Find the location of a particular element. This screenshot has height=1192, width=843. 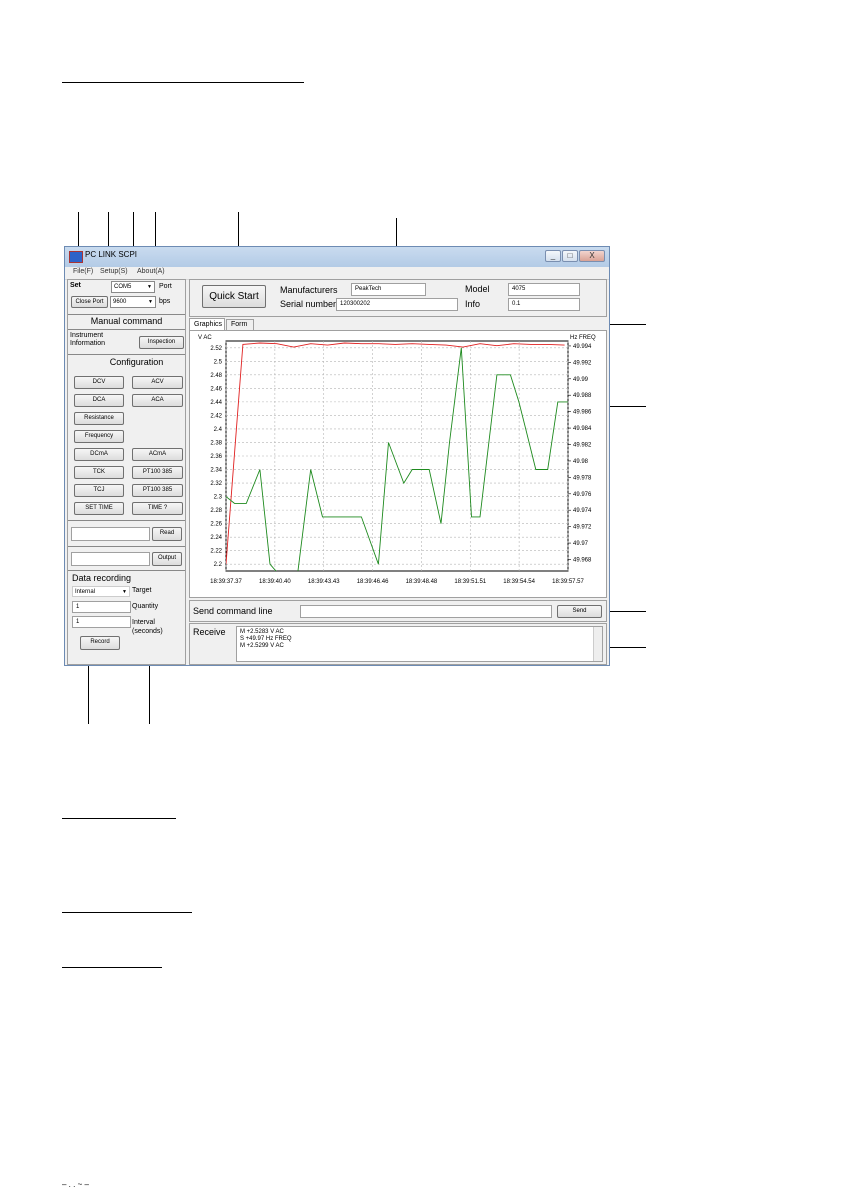

config-button-time-query: TIME ? is located at coordinates (157, 508).